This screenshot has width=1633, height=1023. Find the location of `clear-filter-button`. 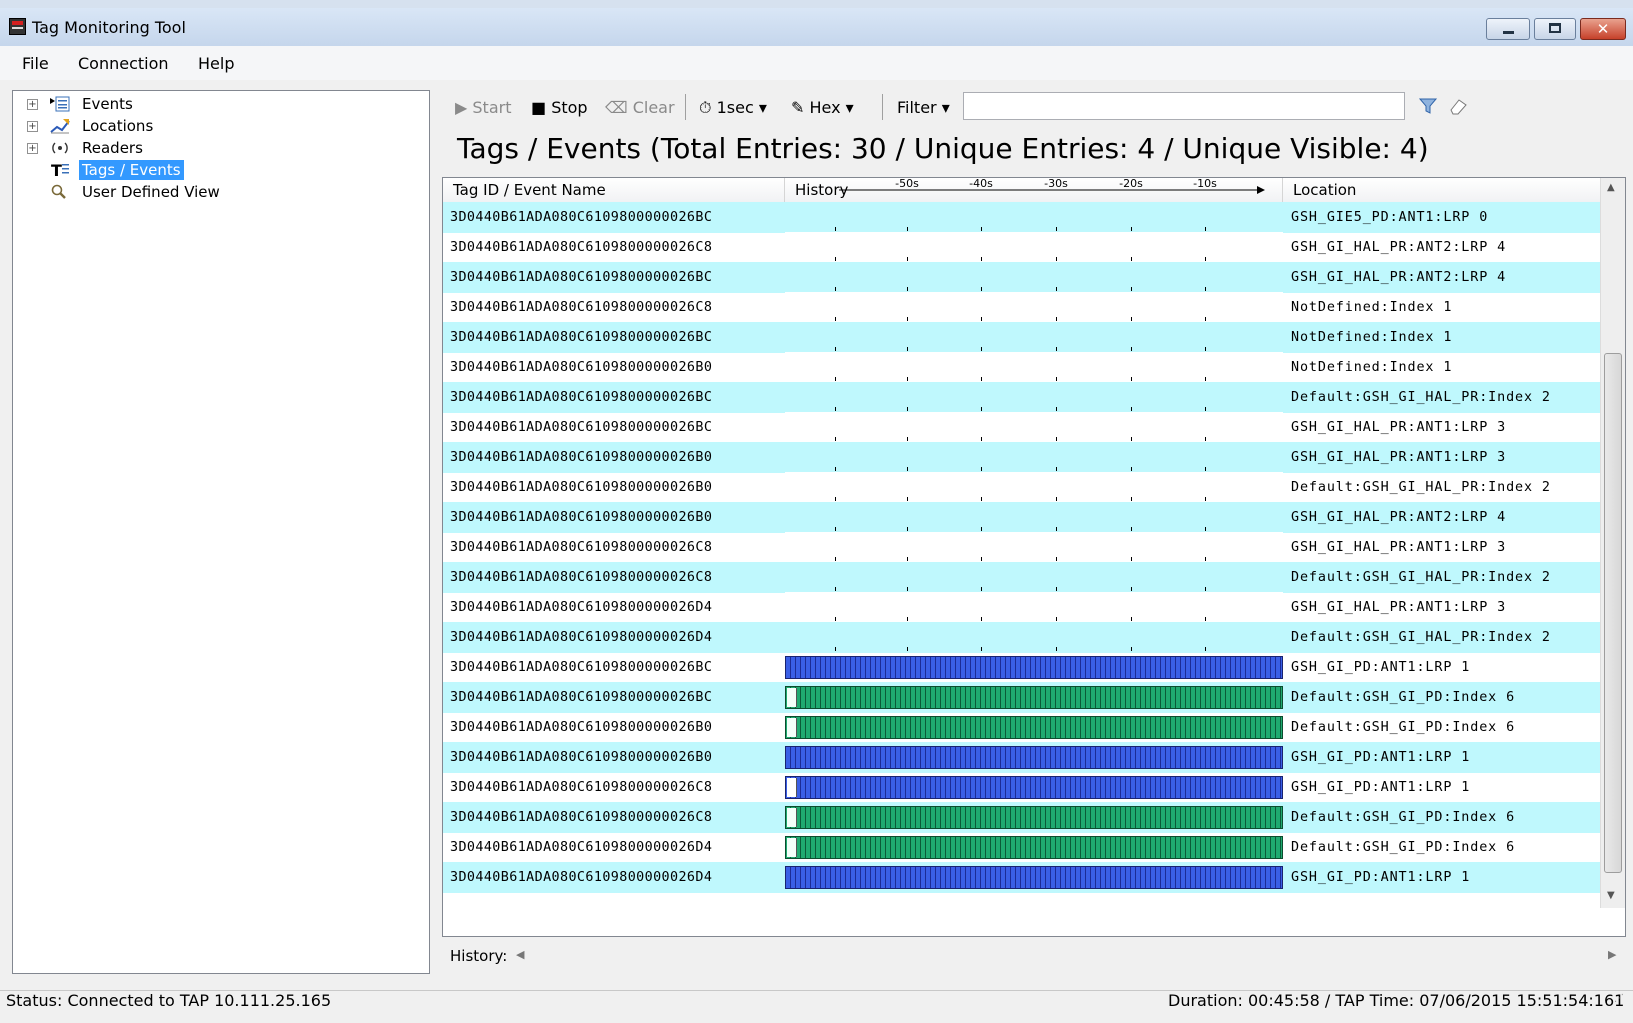

clear-filter-button is located at coordinates (1458, 108).